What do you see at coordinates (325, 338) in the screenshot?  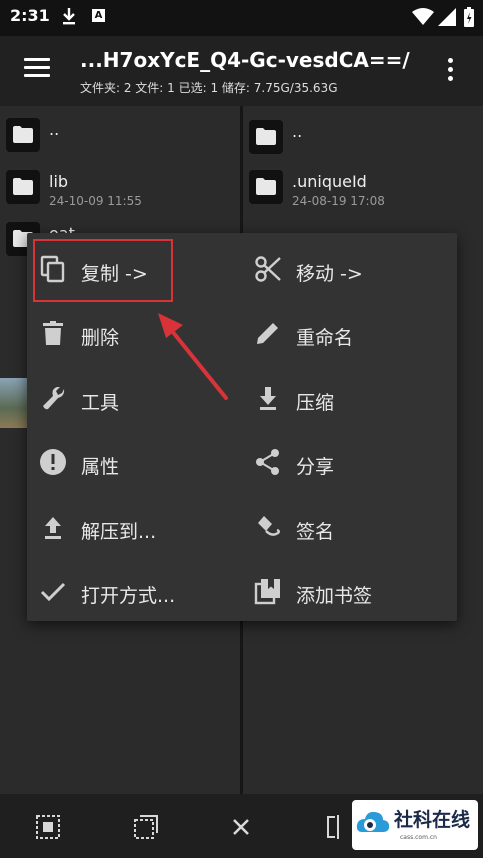 I see `menu-item-label: 重命名` at bounding box center [325, 338].